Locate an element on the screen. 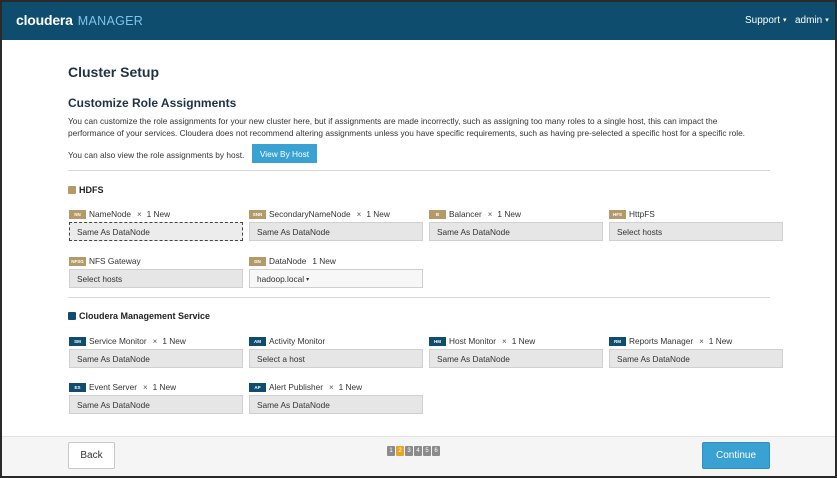  continue-button: Continue is located at coordinates (736, 455).